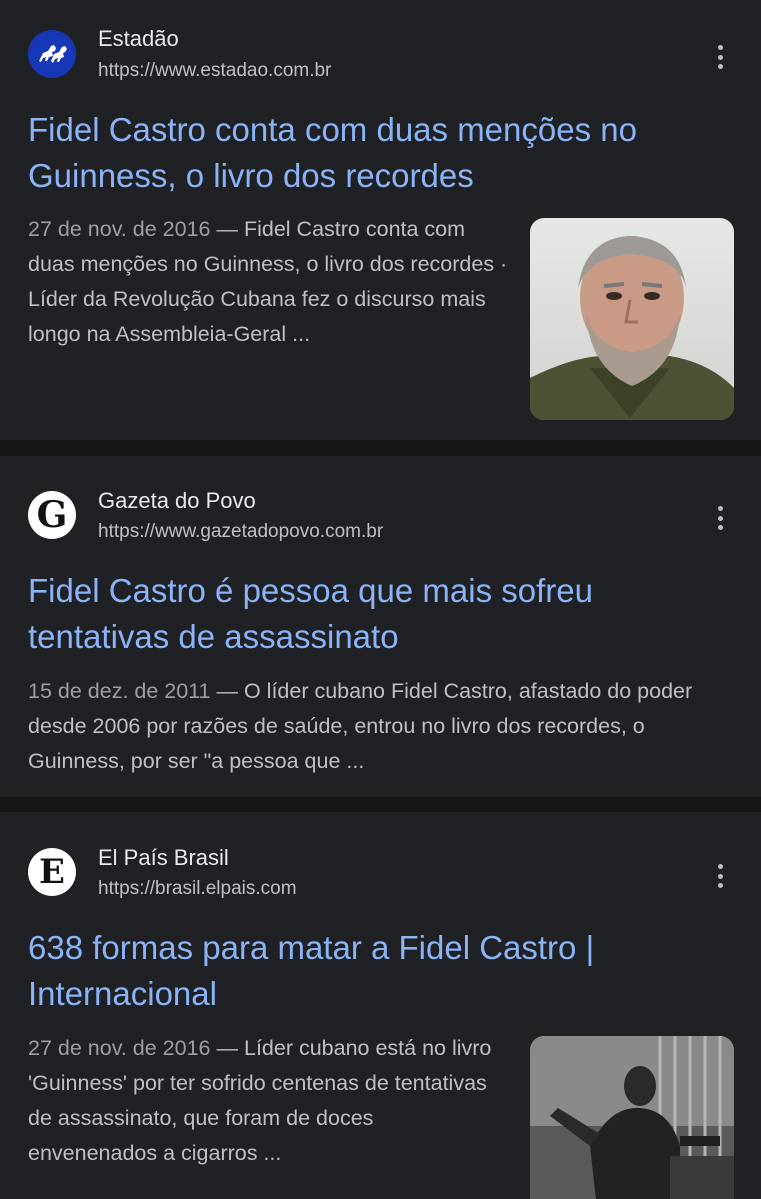 The width and height of the screenshot is (761, 1199). Describe the element at coordinates (138, 38) in the screenshot. I see `site-name: Estadão` at that location.